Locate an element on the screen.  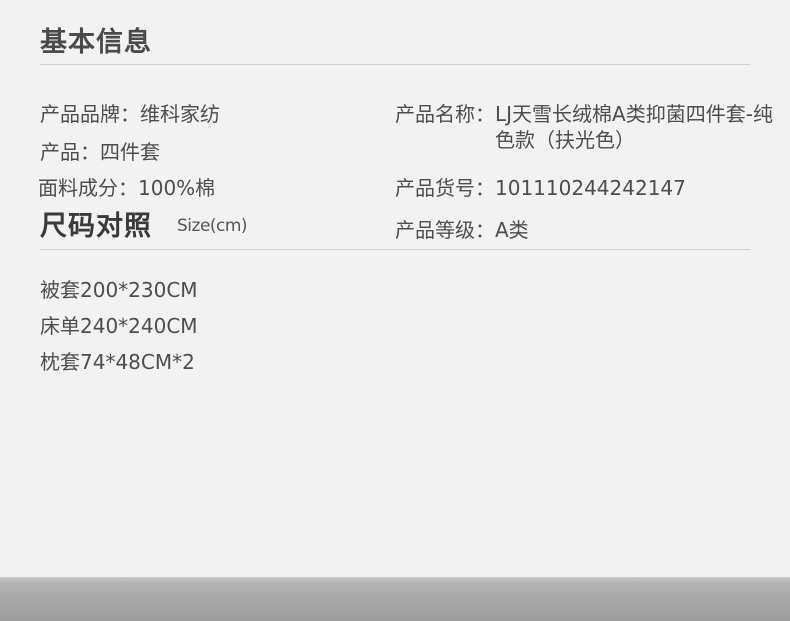
size-chart-title: 尺码对照 is located at coordinates (96, 226).